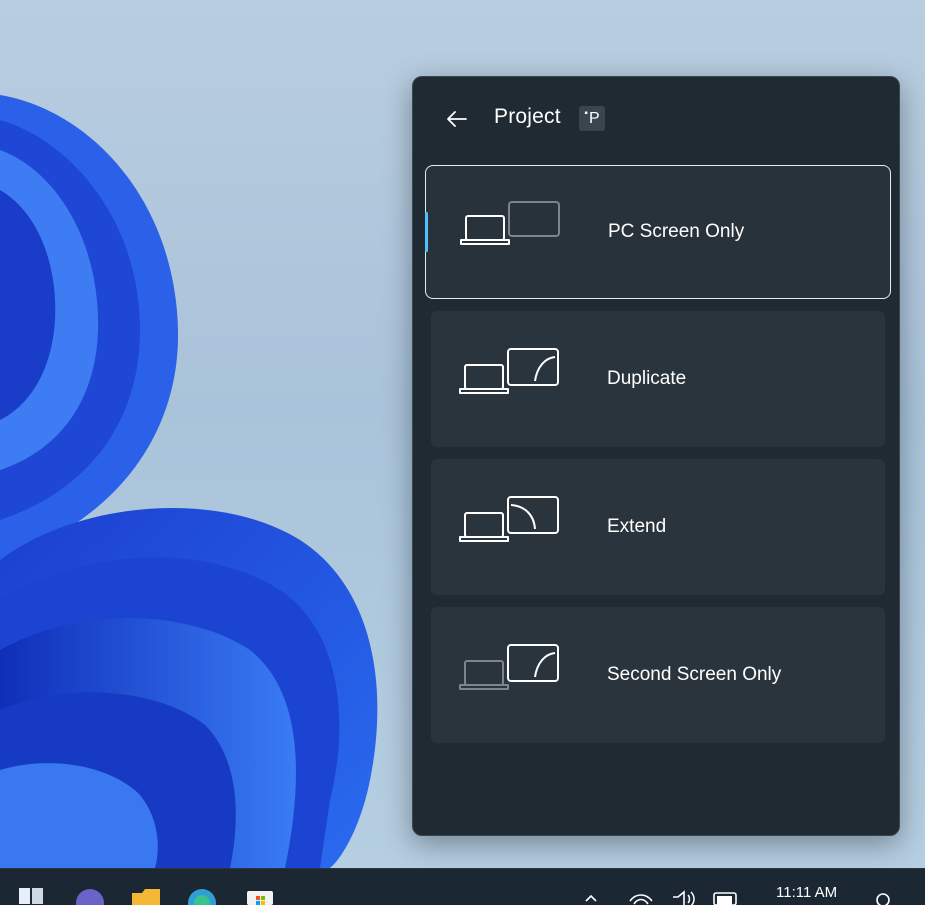  I want to click on extend-icon, so click(509, 519).